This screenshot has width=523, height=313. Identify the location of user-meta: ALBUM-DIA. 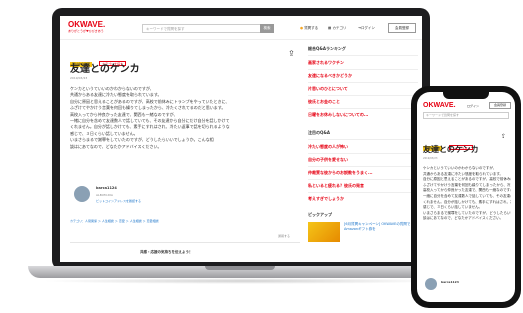
(104, 195).